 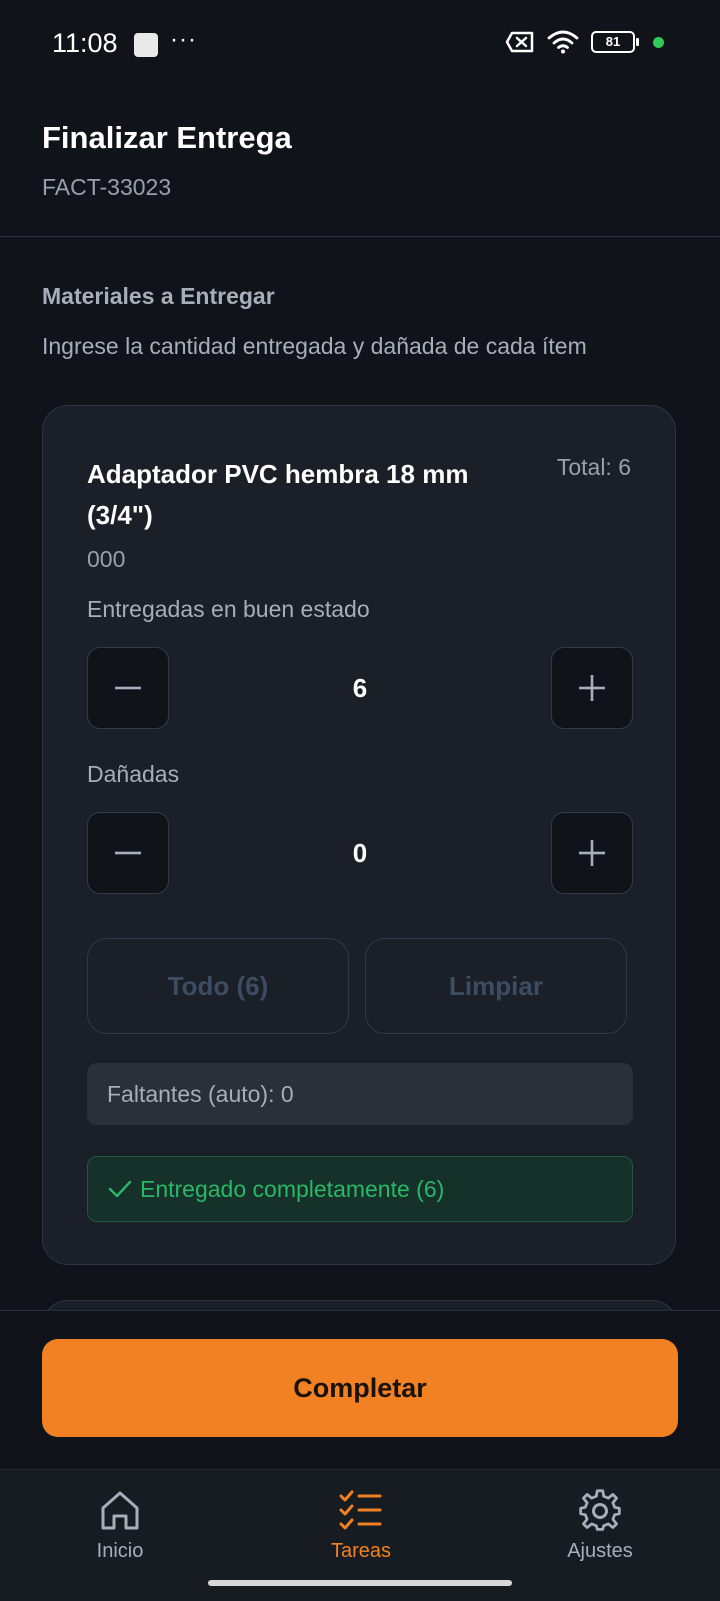 I want to click on good-quantity-value: 6, so click(x=360, y=688).